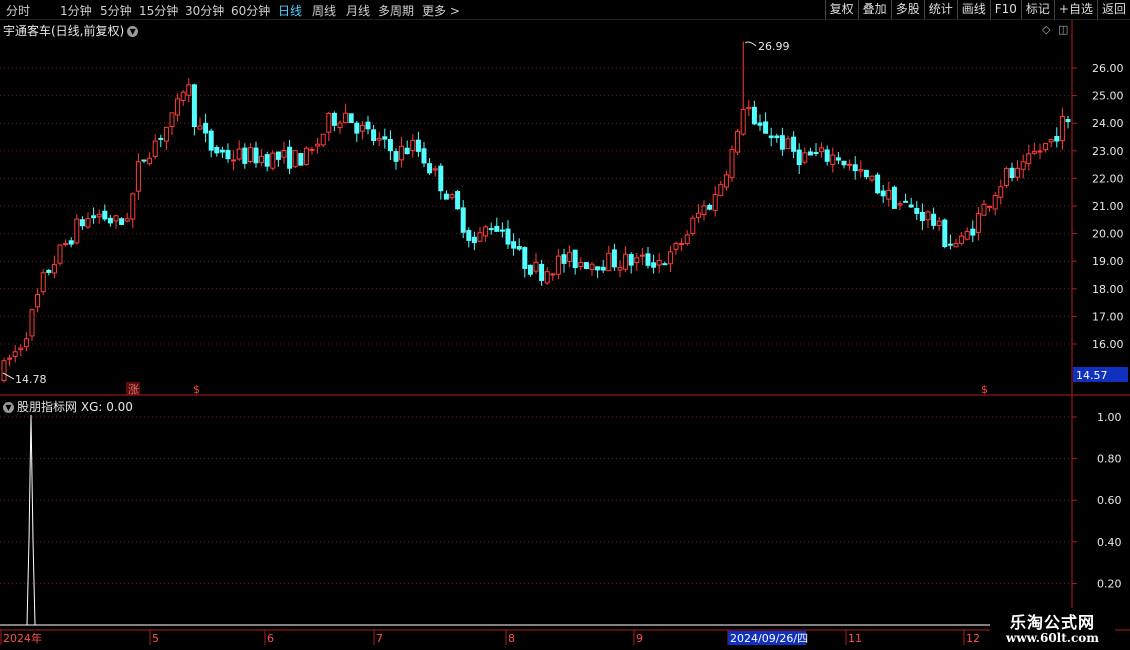  Describe the element at coordinates (68, 406) in the screenshot. I see `indicator-title: ▼ 股朋指标网 XG: 0.00` at that location.